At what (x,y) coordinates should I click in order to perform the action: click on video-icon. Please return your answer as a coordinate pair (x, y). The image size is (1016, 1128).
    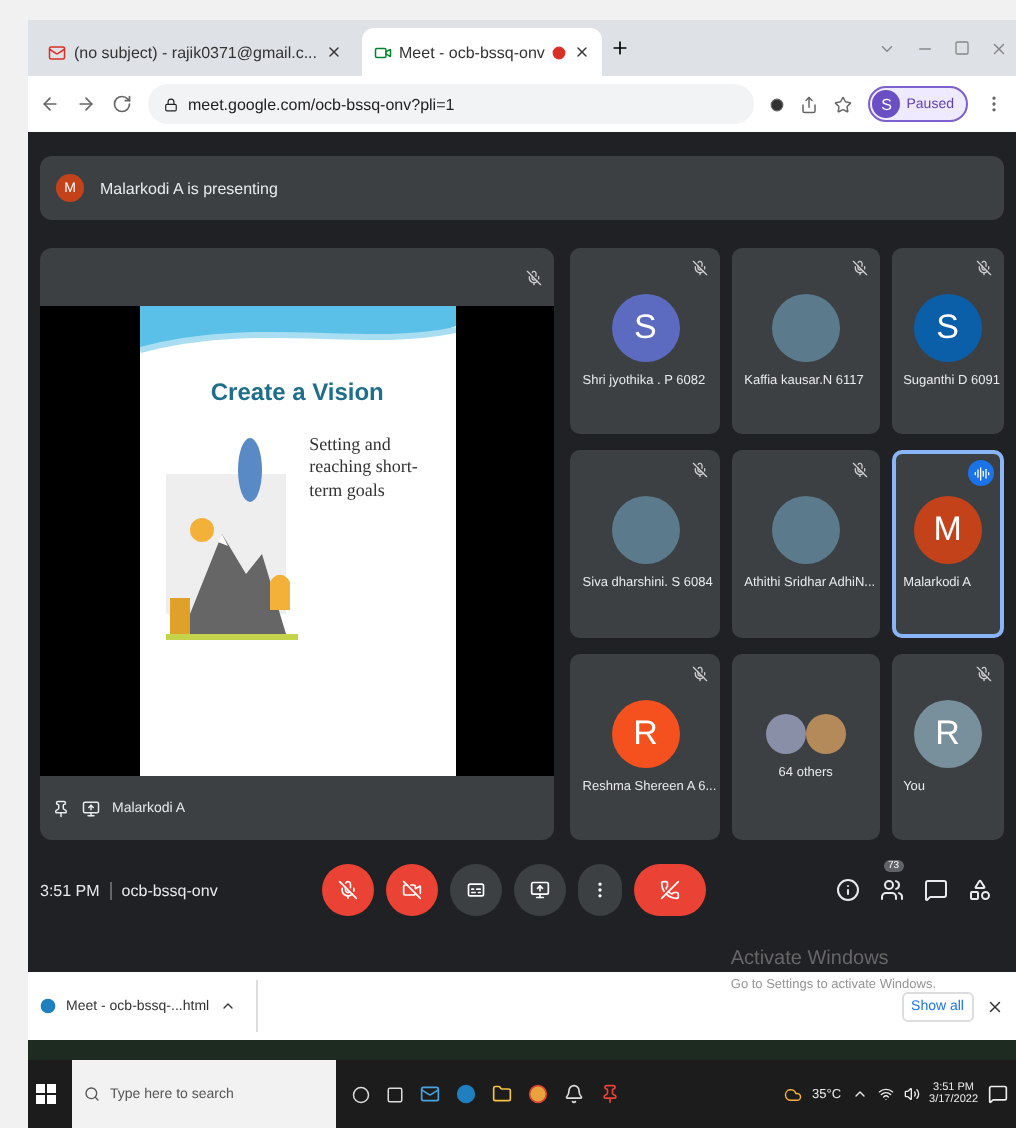
    Looking at the image, I should click on (382, 52).